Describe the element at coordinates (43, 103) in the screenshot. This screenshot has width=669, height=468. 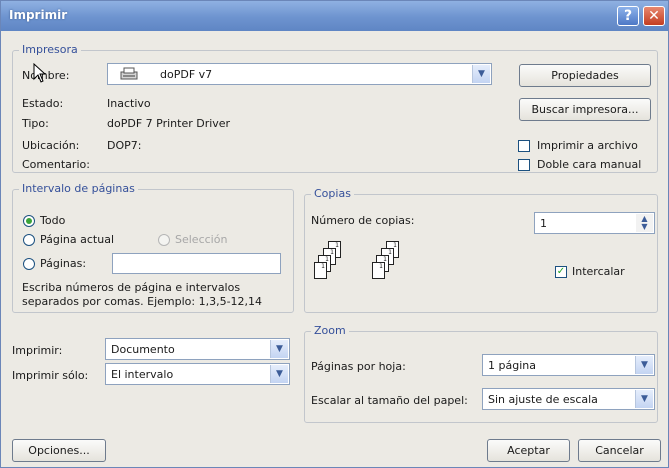
I see `status-label: Estado:` at that location.